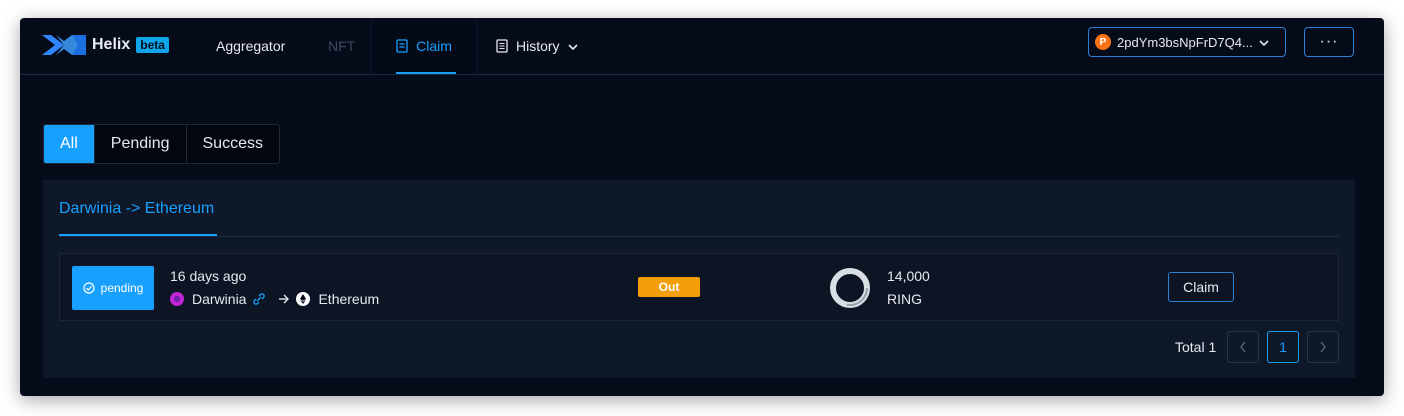 This screenshot has height=416, width=1404. I want to click on history-icon, so click(502, 46).